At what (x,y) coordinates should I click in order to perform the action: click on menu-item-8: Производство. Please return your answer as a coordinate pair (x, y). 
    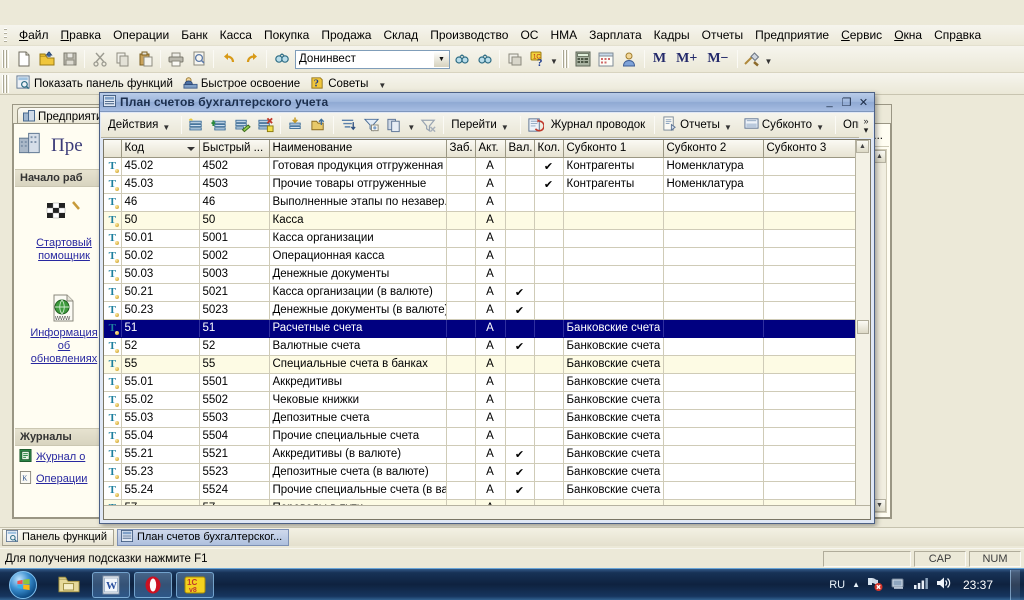
    Looking at the image, I should click on (469, 35).